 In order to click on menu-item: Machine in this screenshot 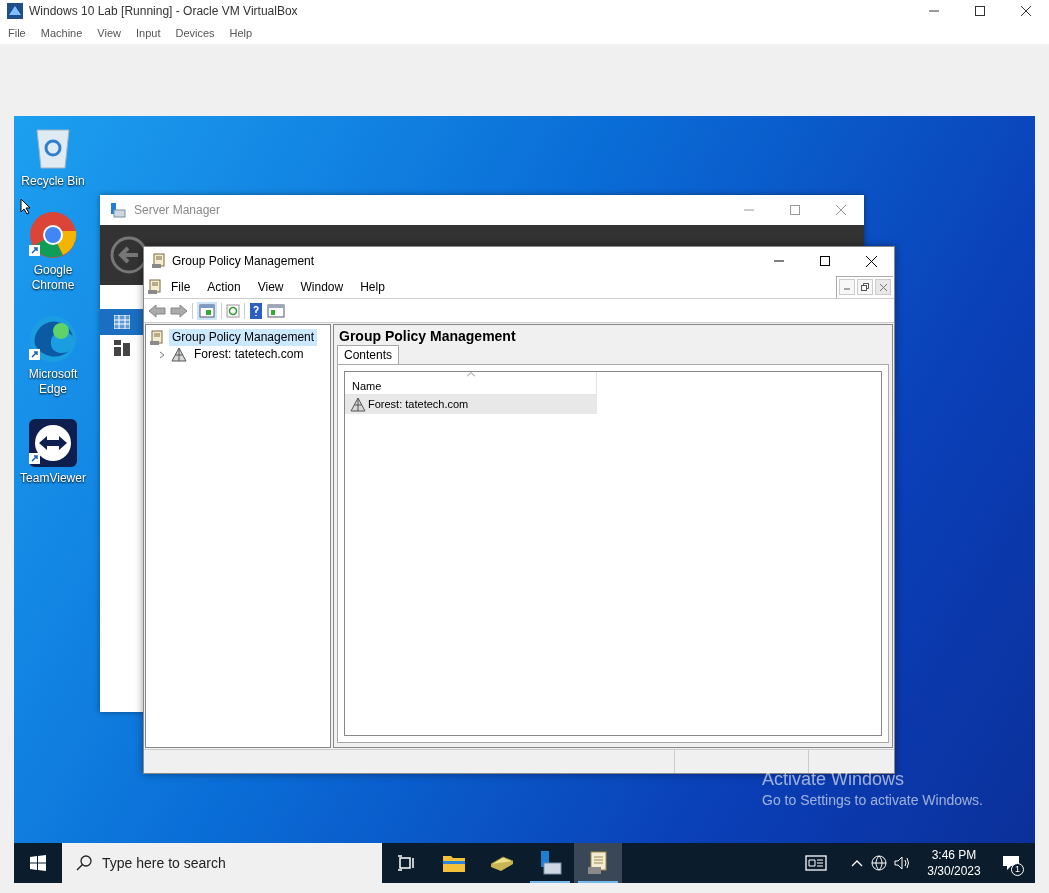, I will do `click(61, 33)`.